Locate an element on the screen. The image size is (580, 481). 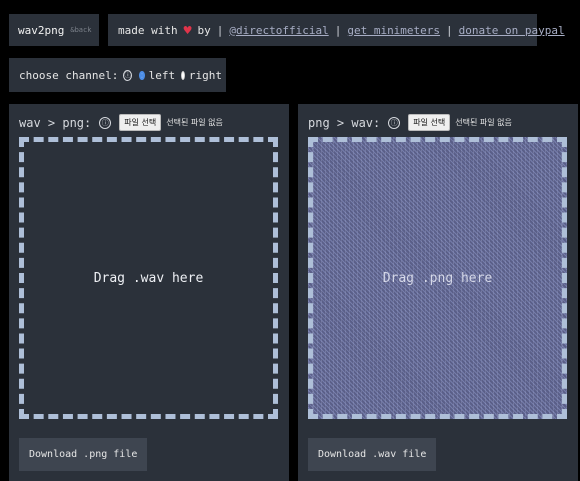
directofficial-link: @directofficial is located at coordinates (278, 30).